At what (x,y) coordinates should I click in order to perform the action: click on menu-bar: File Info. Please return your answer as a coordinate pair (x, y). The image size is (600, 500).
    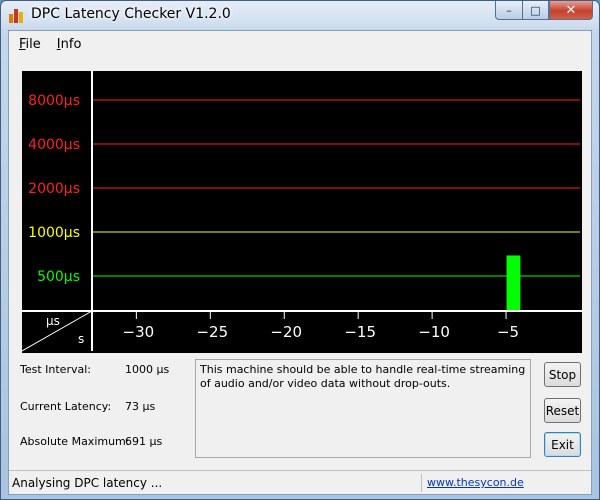
    Looking at the image, I should click on (300, 43).